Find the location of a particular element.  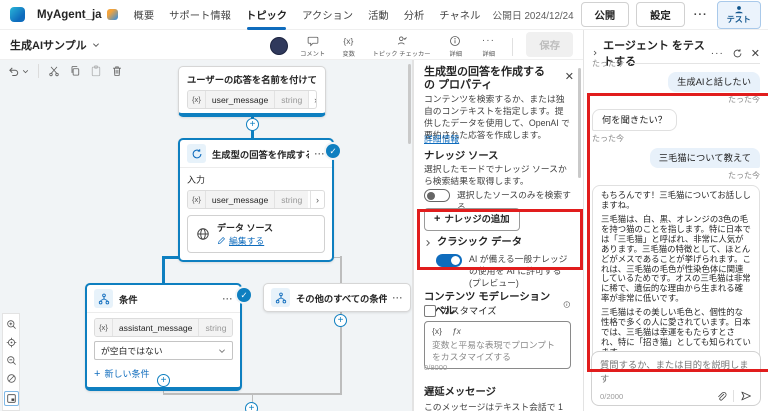

reset-zoom-button is located at coordinates (11, 378).